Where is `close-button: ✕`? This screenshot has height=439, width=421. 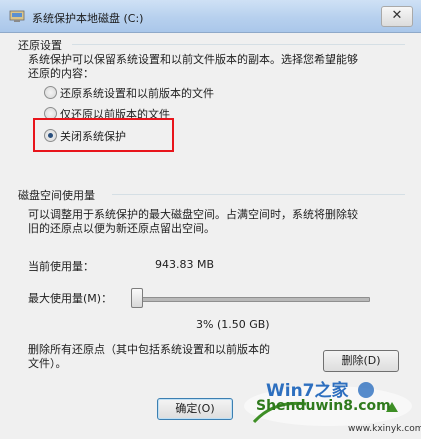 close-button: ✕ is located at coordinates (397, 16).